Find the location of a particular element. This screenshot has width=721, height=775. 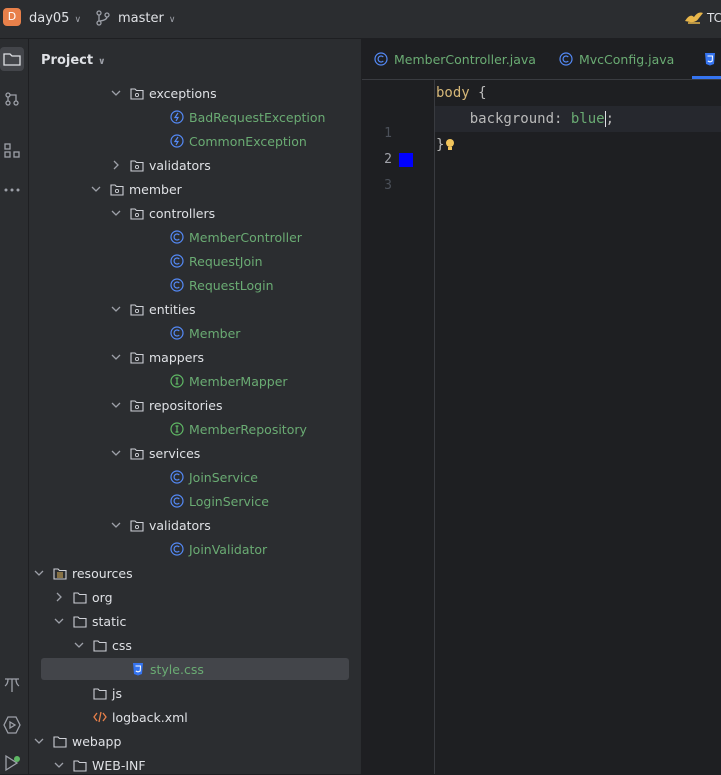

run-tool-button is located at coordinates (12, 763).